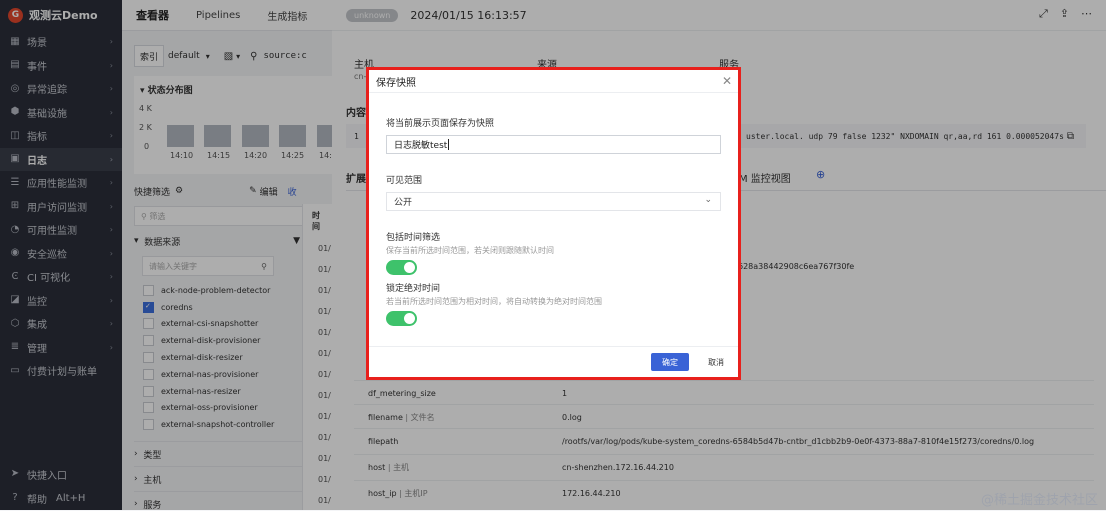  I want to click on text-cursor, so click(449, 144).